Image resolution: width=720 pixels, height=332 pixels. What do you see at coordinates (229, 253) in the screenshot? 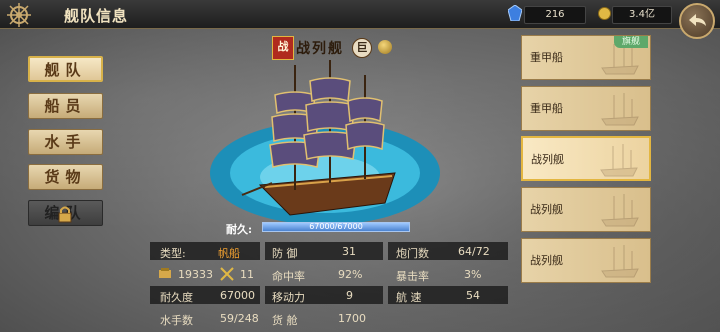
I see `type-value: 帆船` at bounding box center [229, 253].